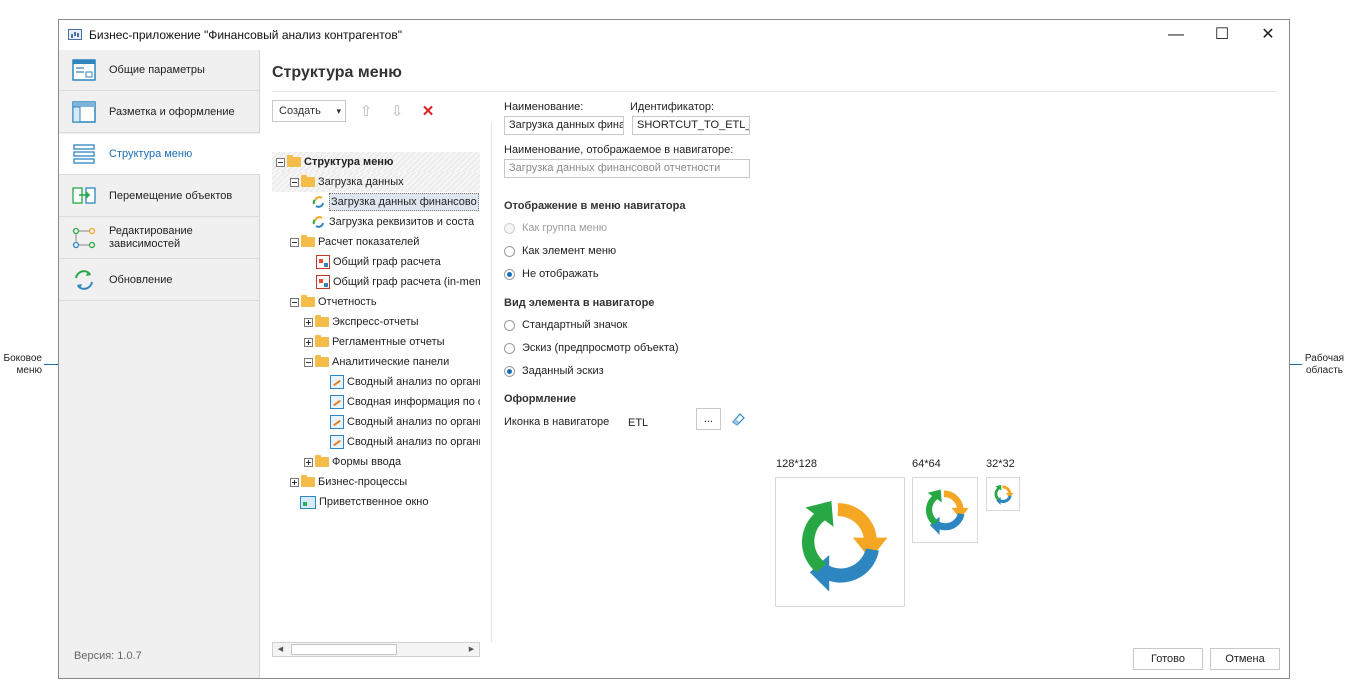 Image resolution: width=1349 pixels, height=680 pixels. I want to click on app-icon, so click(75, 34).